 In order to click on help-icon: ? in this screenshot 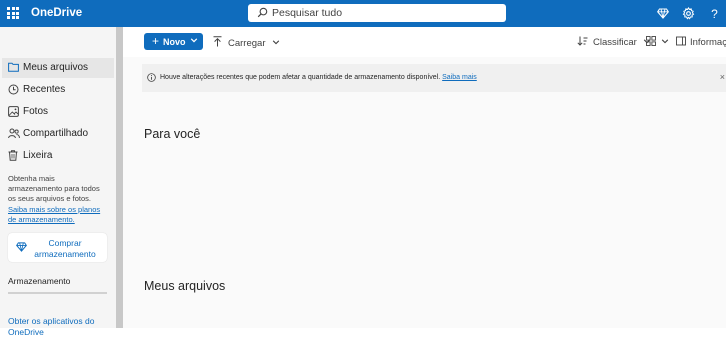, I will do `click(714, 13)`.